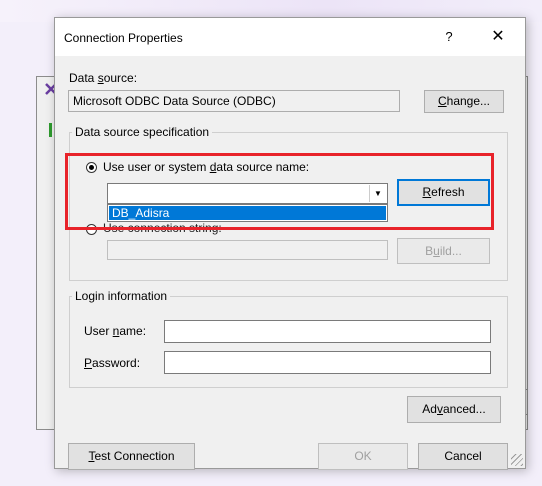  What do you see at coordinates (234, 101) in the screenshot?
I see `data-source-field: Microsoft ODBC Data Source (ODBC)` at bounding box center [234, 101].